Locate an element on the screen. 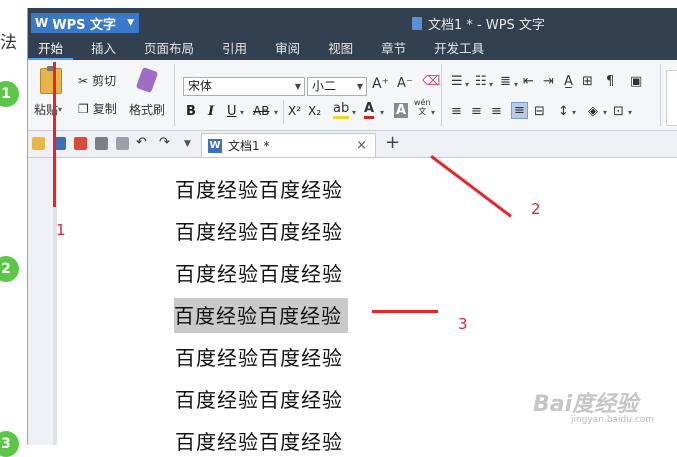 The height and width of the screenshot is (457, 677). close-tab-button: × is located at coordinates (361, 145).